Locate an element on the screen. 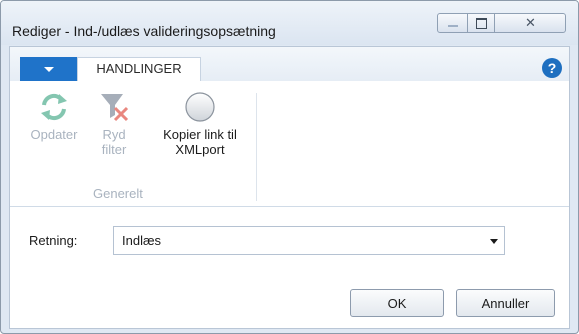  maximize-icon is located at coordinates (481, 23).